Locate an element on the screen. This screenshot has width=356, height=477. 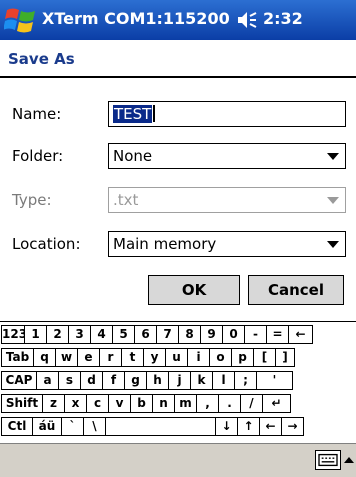
key: - is located at coordinates (255, 334).